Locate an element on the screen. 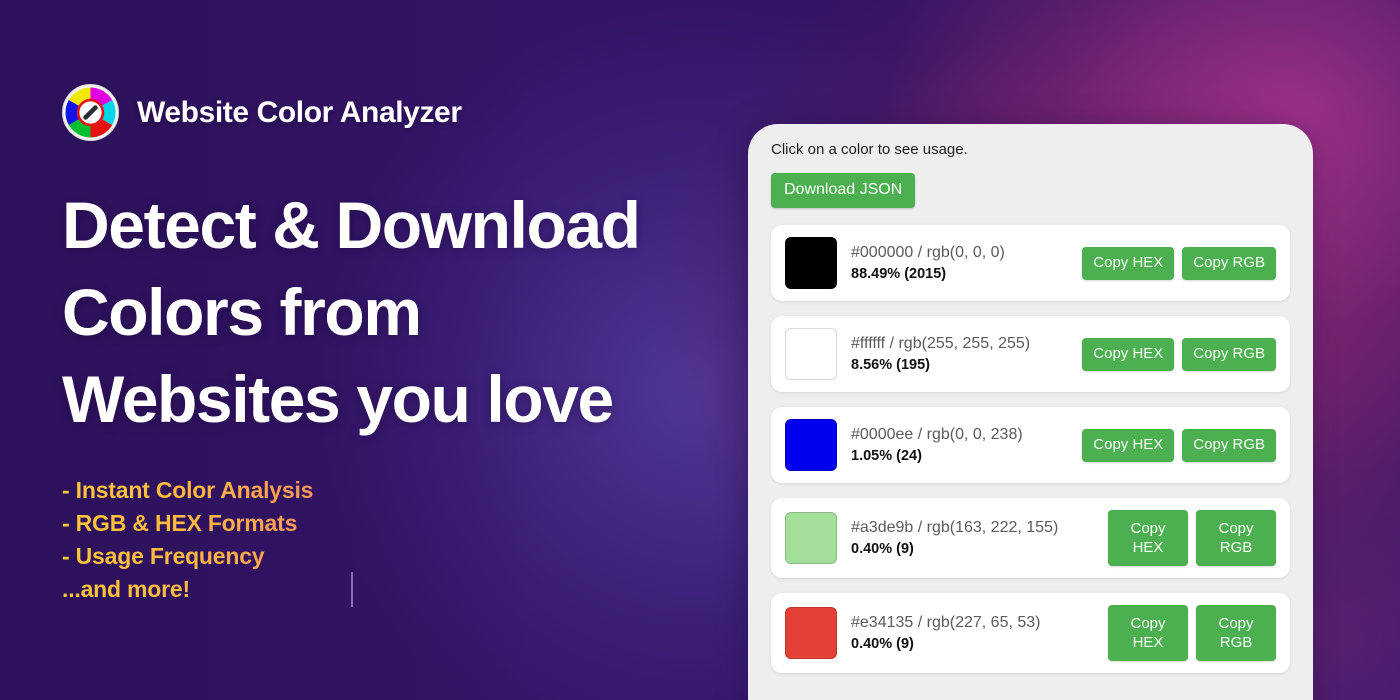 The image size is (1400, 700). brand: Website Color Analyzer is located at coordinates (262, 112).